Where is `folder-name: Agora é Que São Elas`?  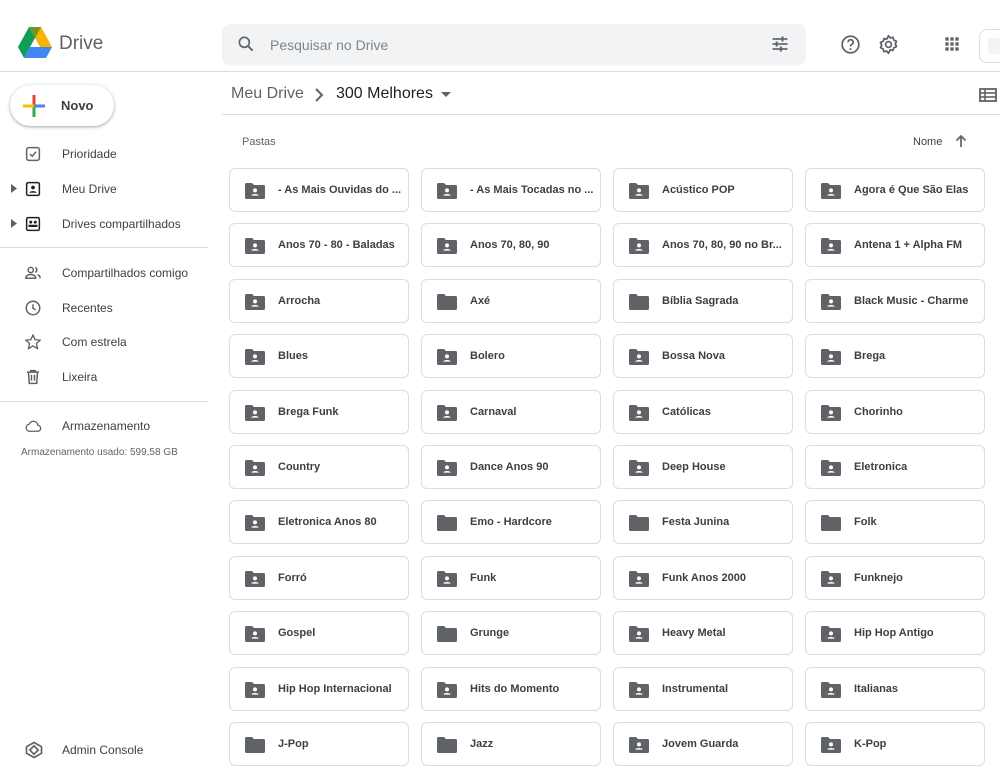 folder-name: Agora é Que São Elas is located at coordinates (911, 190).